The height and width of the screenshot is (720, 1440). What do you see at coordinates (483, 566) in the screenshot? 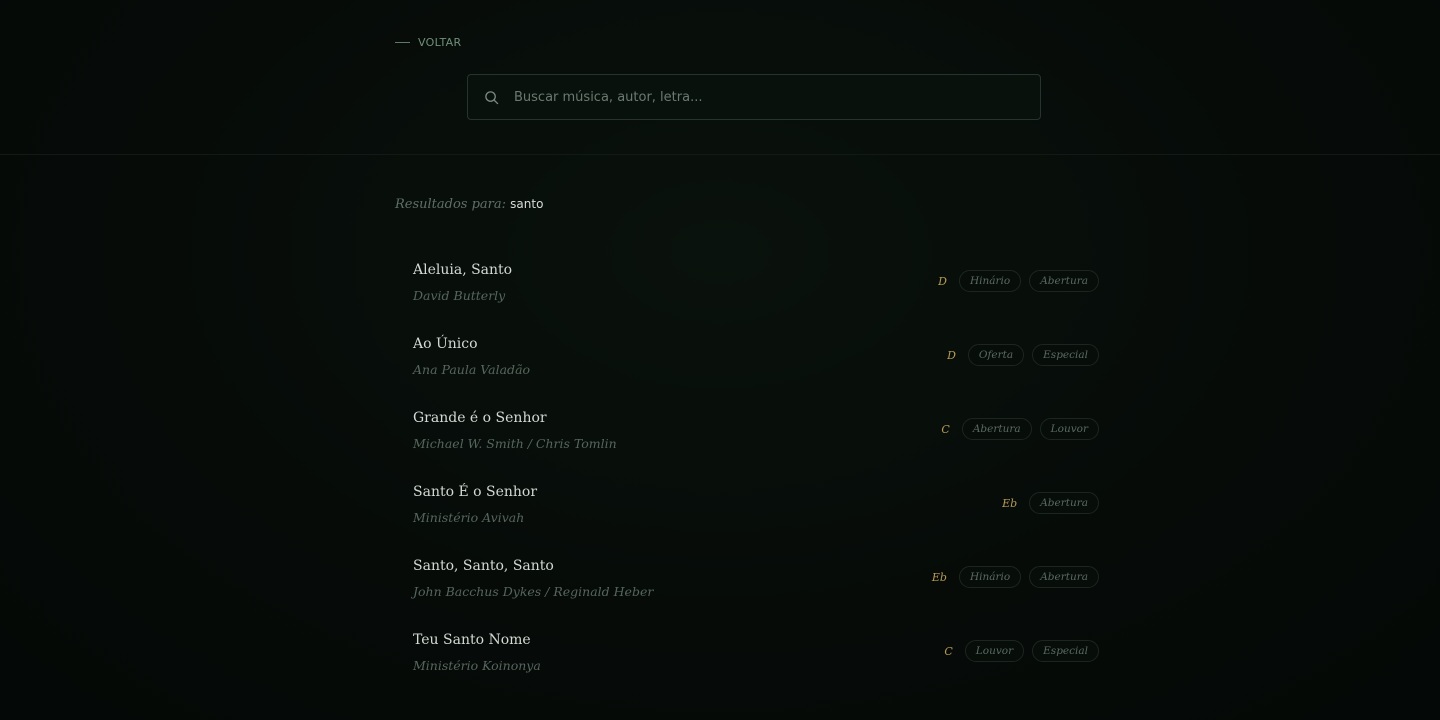
I see `song-title: Santo, Santo, Santo` at bounding box center [483, 566].